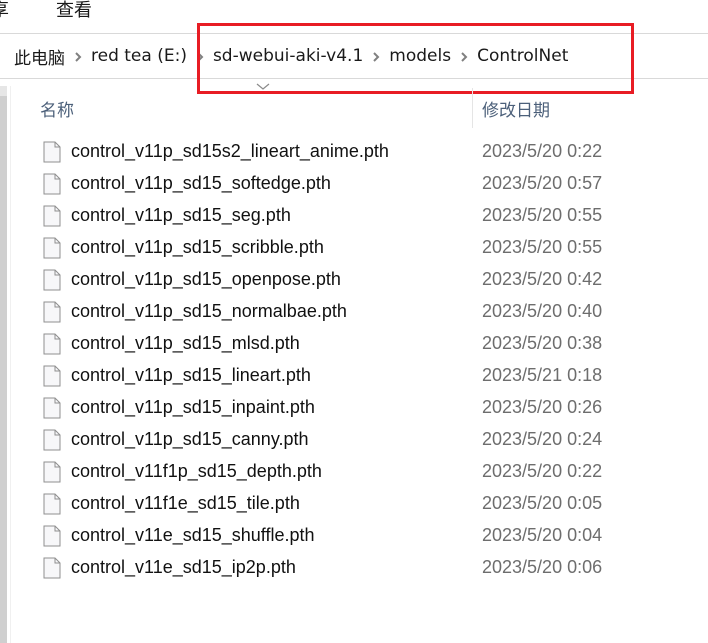  Describe the element at coordinates (181, 215) in the screenshot. I see `file-name: control_v11p_sd15_seg.pth` at that location.